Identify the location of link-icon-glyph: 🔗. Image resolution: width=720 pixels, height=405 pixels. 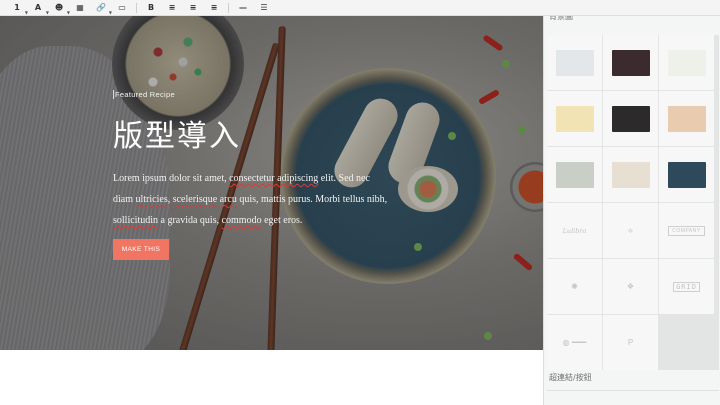
(101, 7).